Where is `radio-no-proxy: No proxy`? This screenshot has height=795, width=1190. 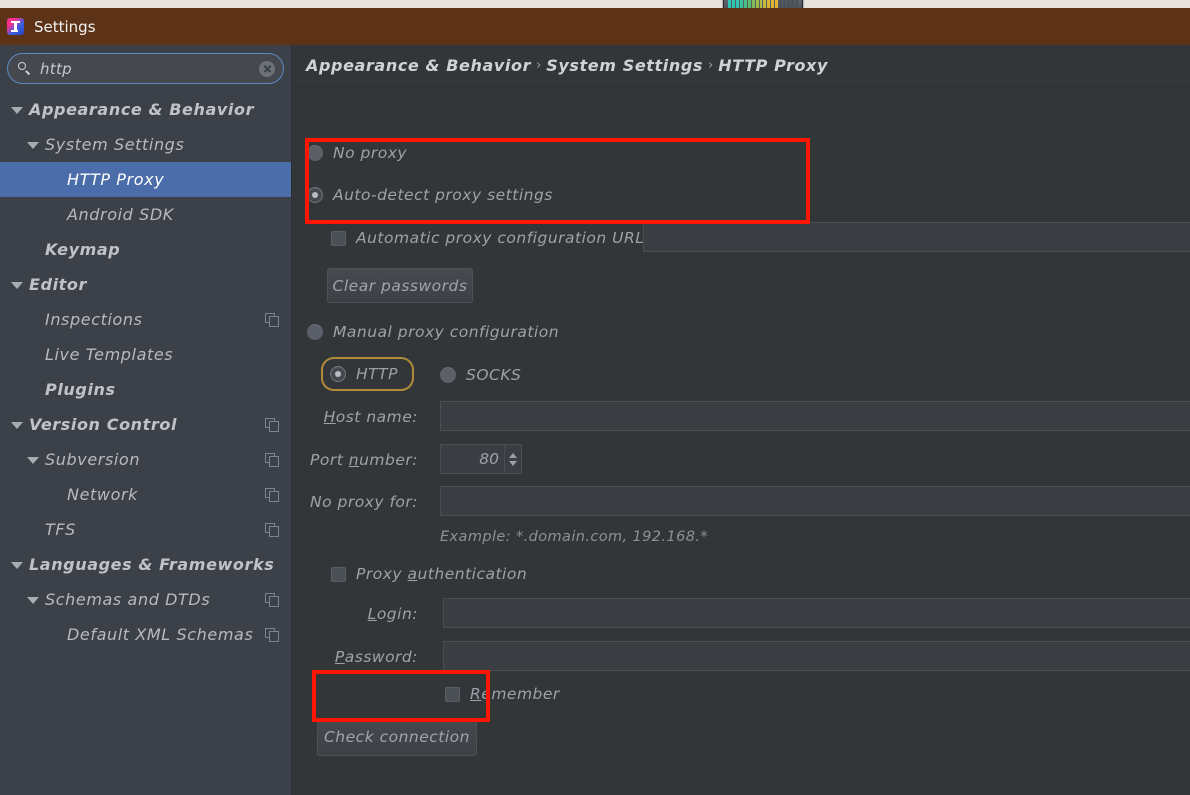
radio-no-proxy: No proxy is located at coordinates (357, 153).